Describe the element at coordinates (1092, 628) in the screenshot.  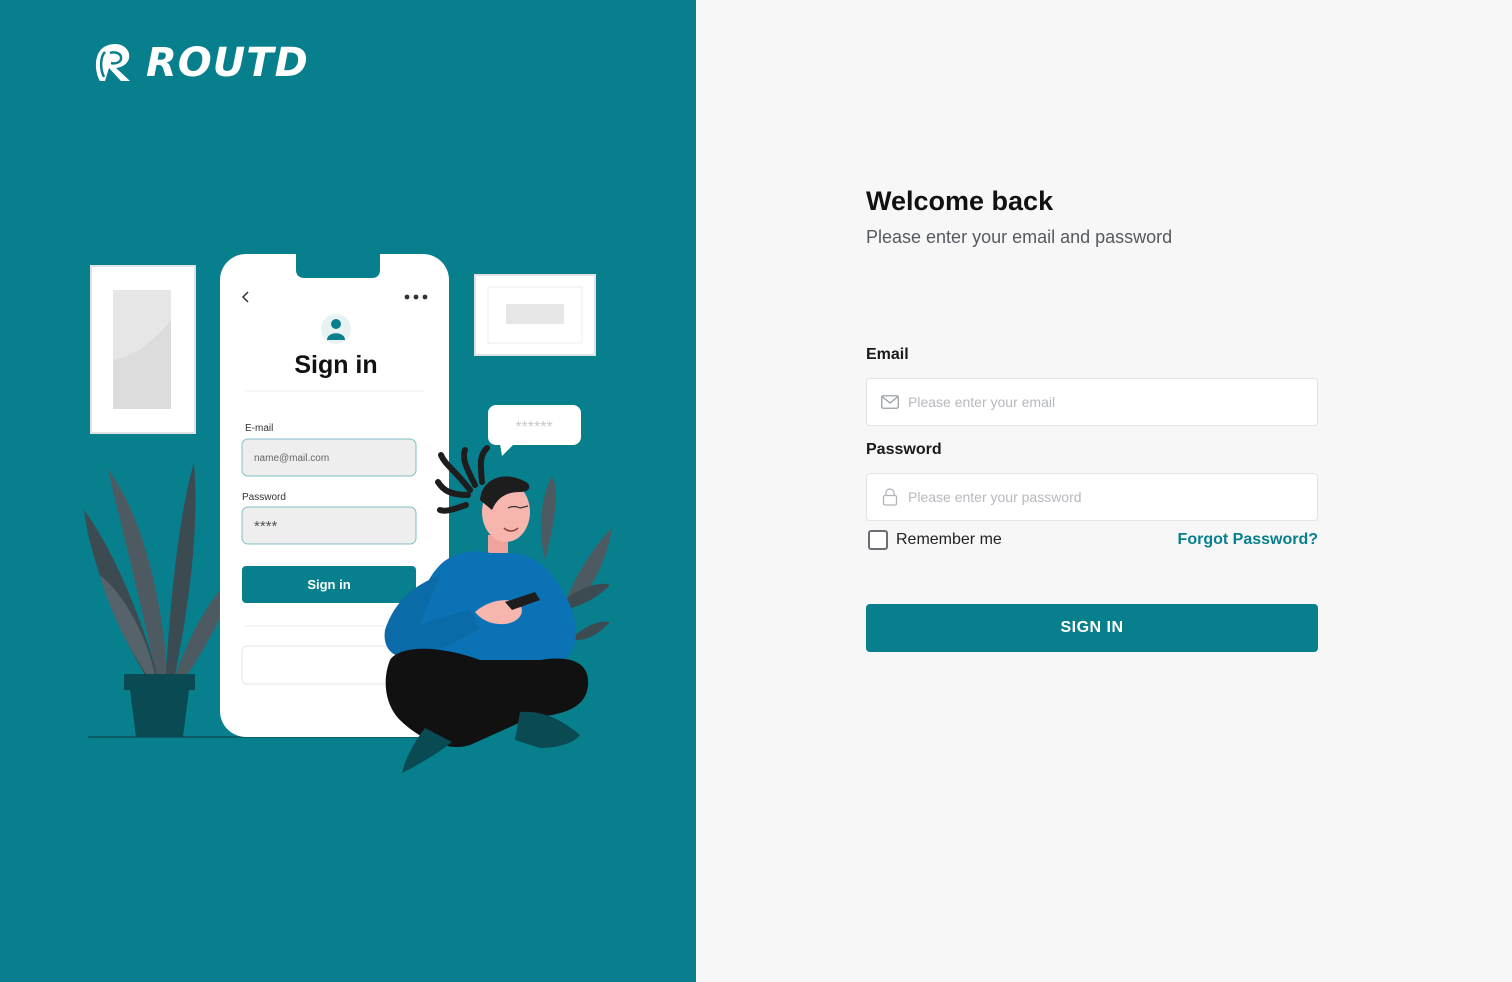
I see `sign-in-button: SIGN IN` at that location.